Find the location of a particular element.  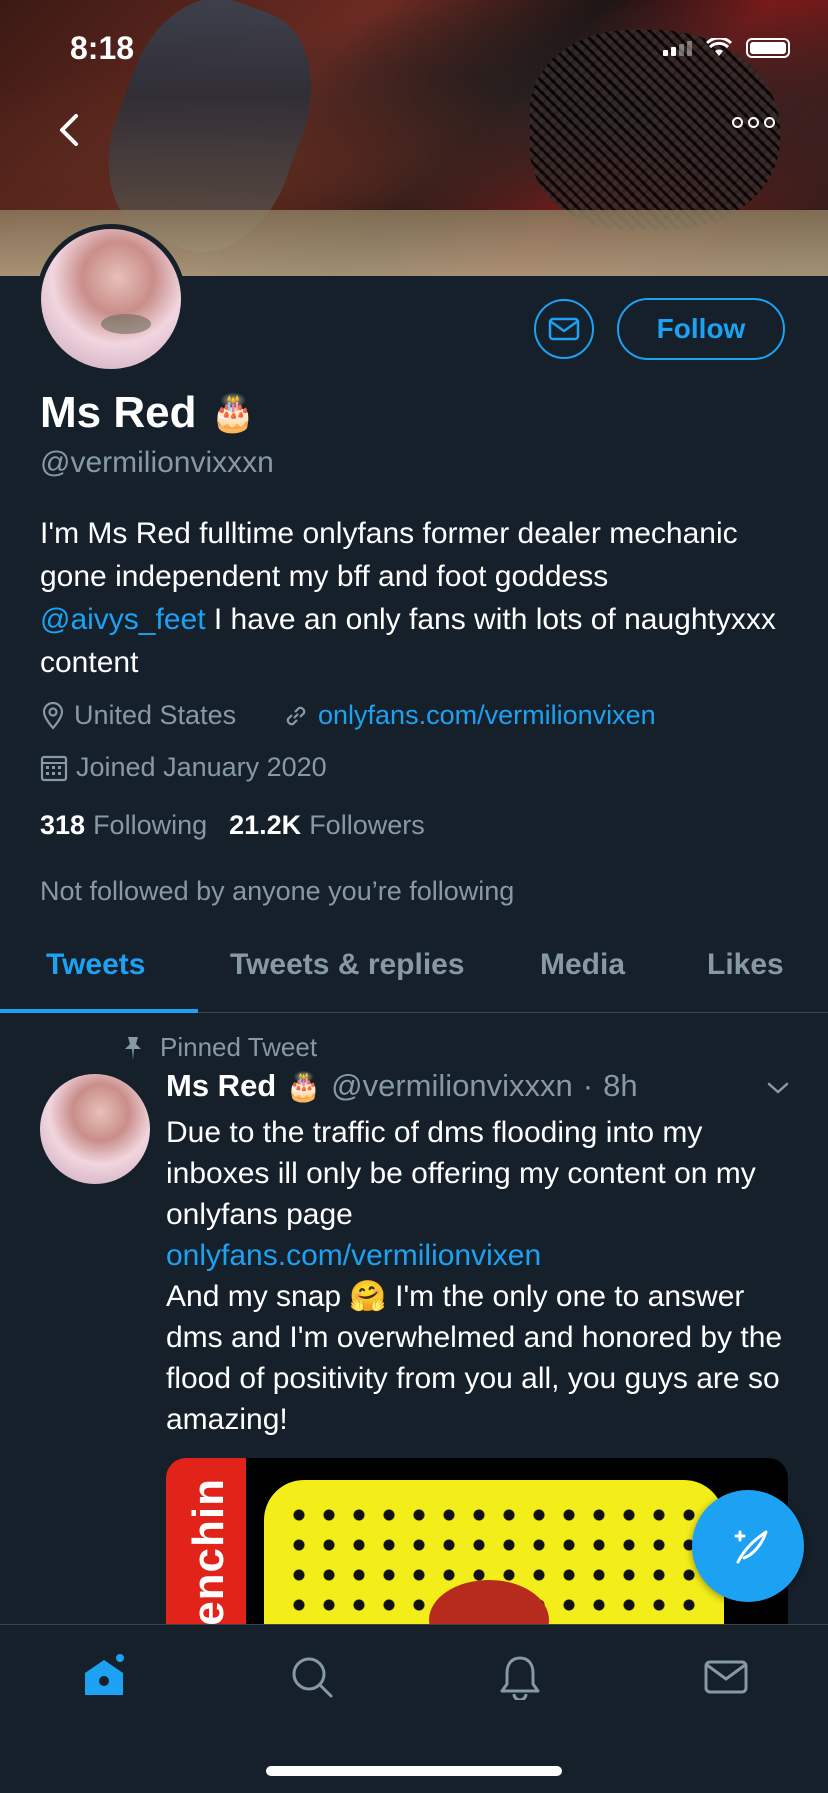

profile-handle: @vermilionvixxxn is located at coordinates (157, 462).